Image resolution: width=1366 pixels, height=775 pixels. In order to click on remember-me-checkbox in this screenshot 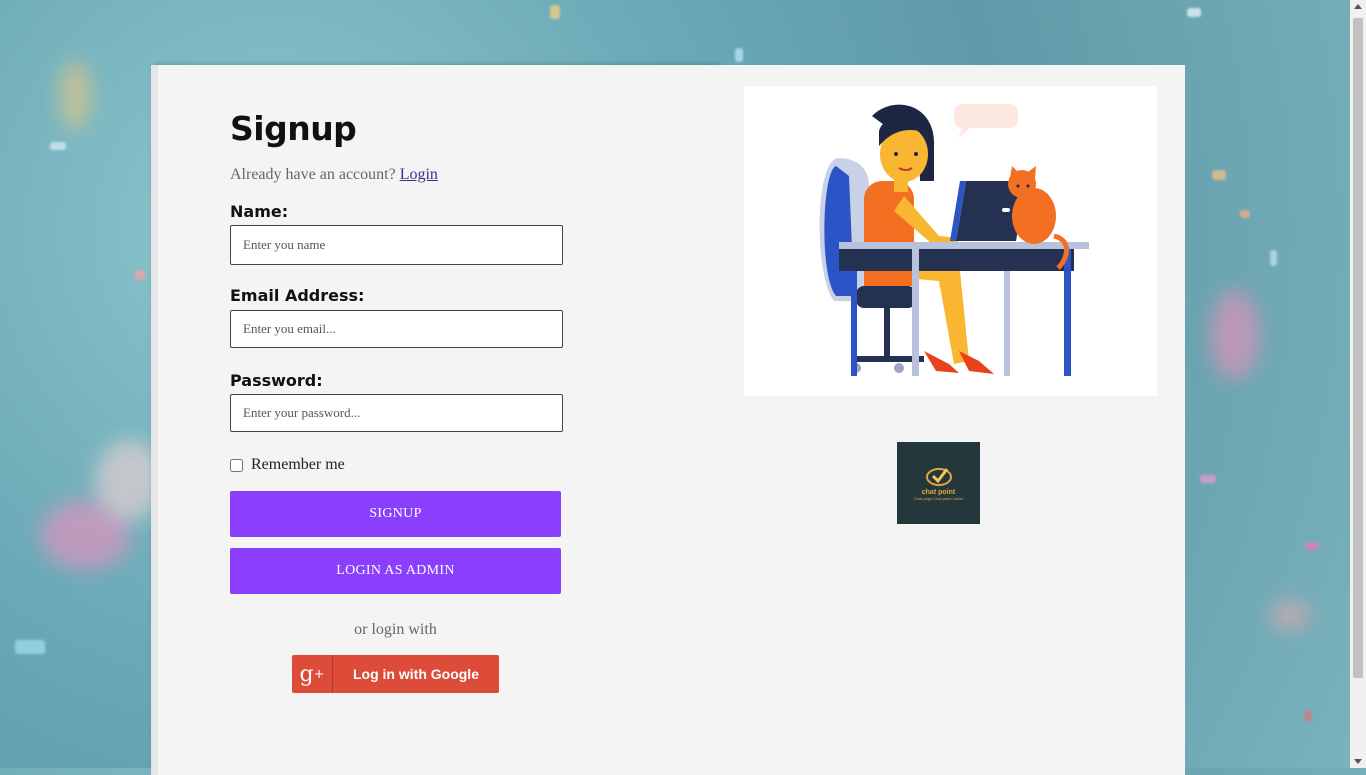, I will do `click(236, 465)`.